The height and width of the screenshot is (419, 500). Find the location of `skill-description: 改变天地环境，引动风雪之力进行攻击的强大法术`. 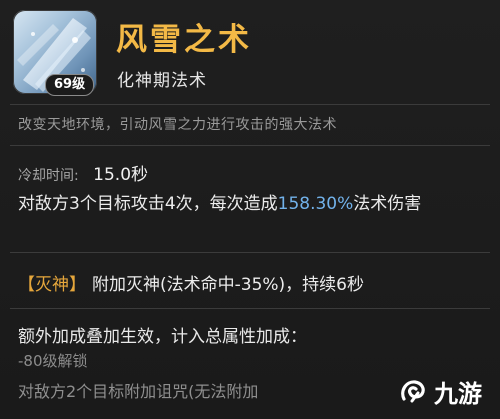

skill-description: 改变天地环境，引动风雪之力进行攻击的强大法术 is located at coordinates (177, 125).